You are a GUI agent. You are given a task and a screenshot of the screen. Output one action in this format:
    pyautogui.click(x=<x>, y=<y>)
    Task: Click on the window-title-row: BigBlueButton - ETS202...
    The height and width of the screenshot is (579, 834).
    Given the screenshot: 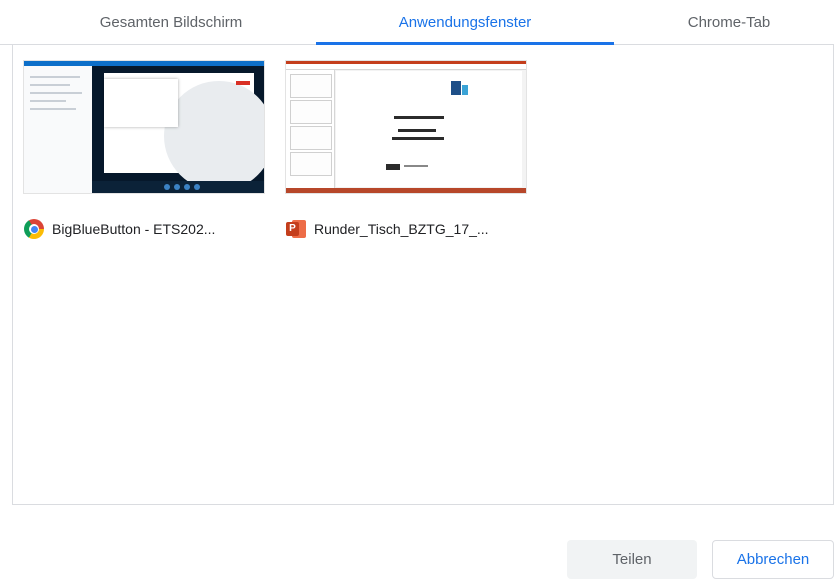 What is the action you would take?
    pyautogui.click(x=144, y=229)
    